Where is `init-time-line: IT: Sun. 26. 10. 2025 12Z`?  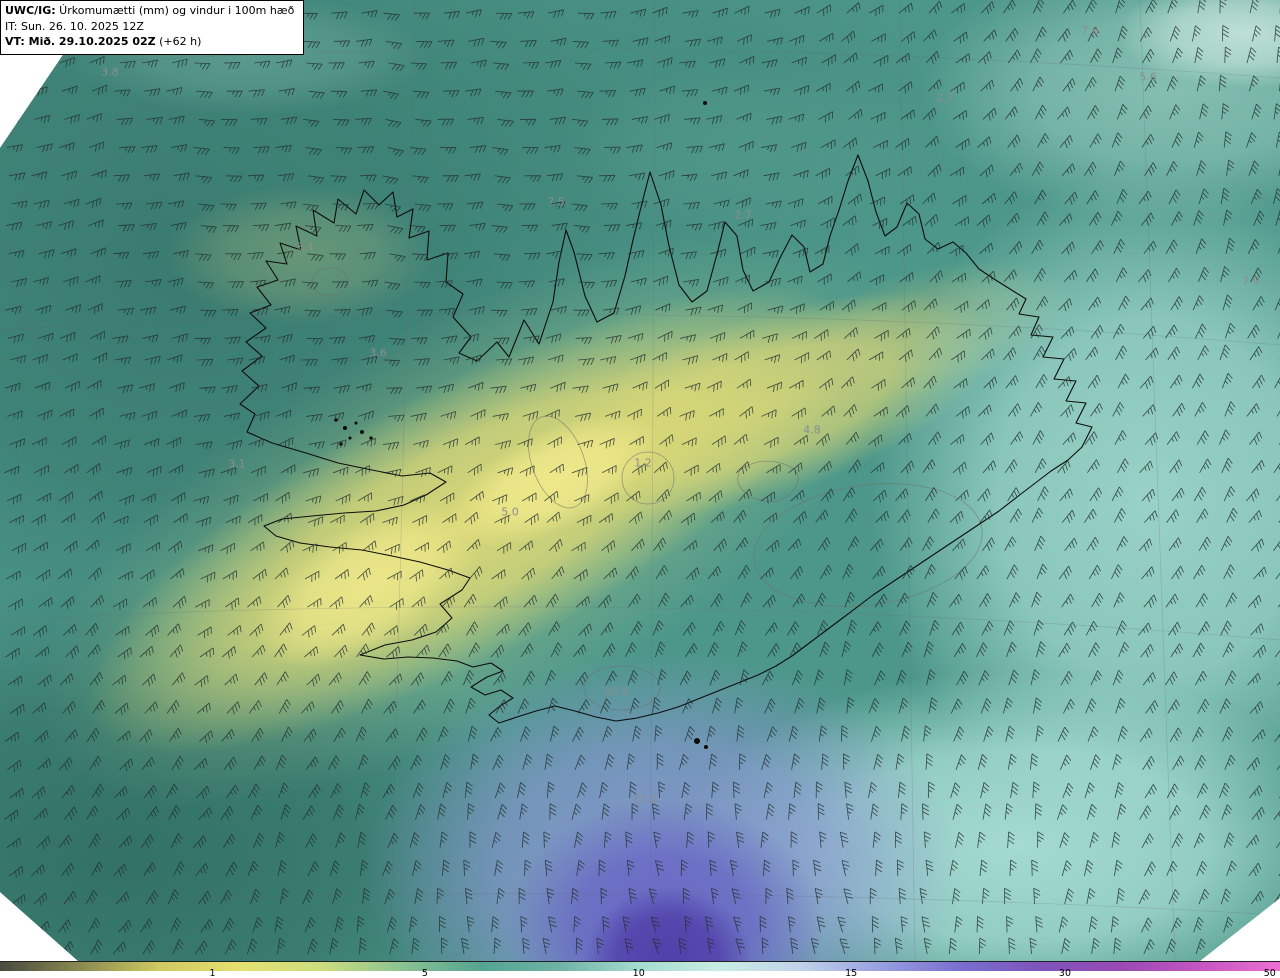 init-time-line: IT: Sun. 26. 10. 2025 12Z is located at coordinates (74, 26).